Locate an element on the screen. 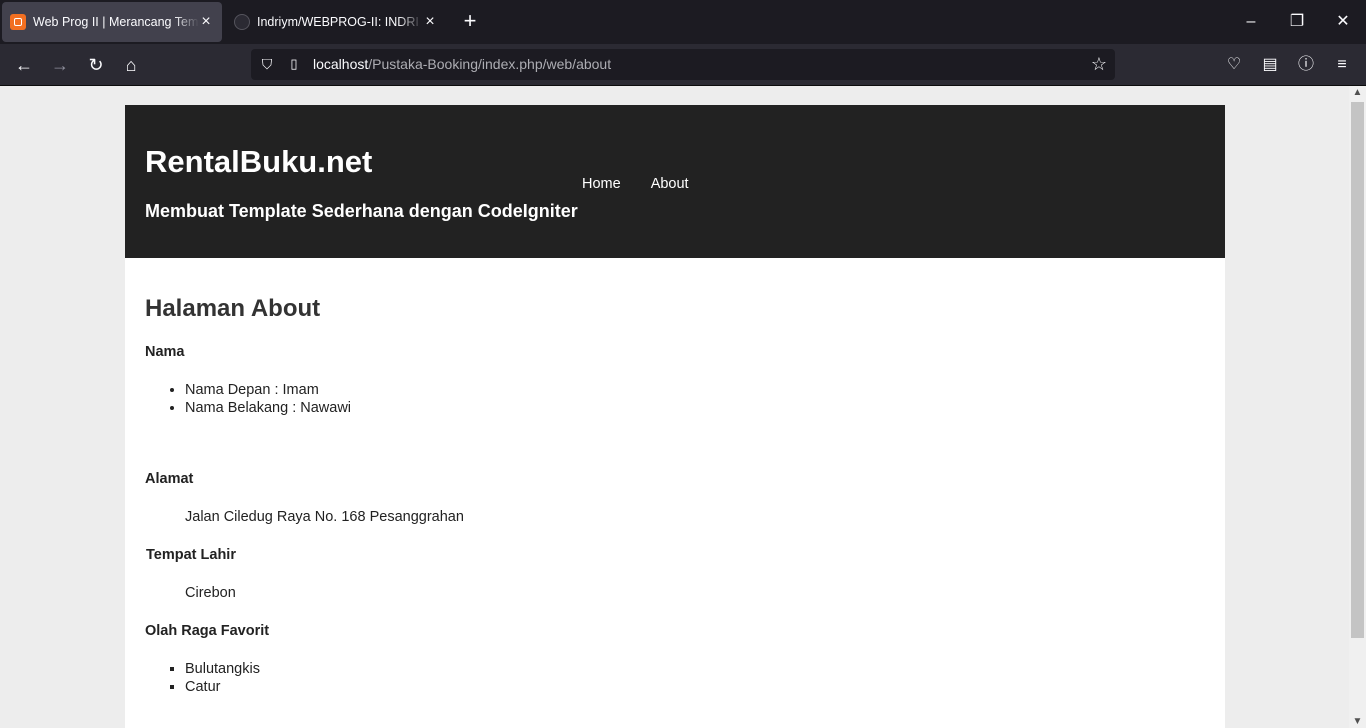  extension-info-icon: ⓘ is located at coordinates (1306, 65).